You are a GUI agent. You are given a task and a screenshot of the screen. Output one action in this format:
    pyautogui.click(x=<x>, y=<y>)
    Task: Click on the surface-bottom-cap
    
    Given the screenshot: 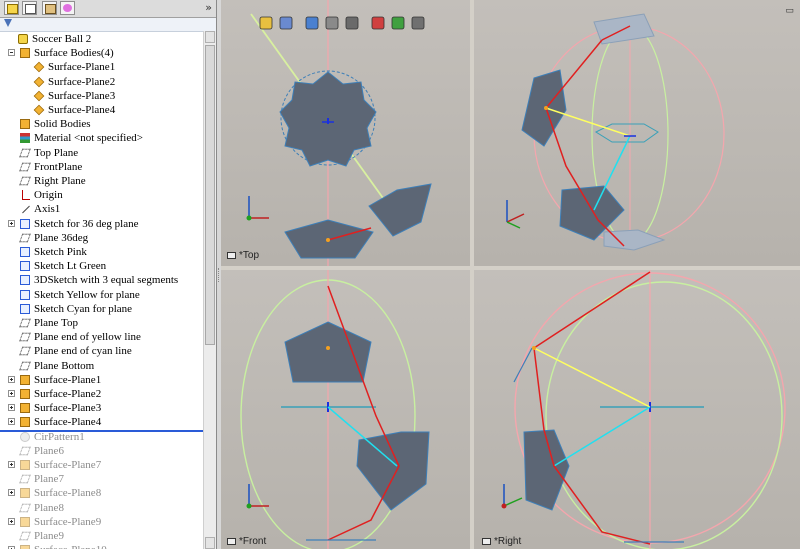 What is the action you would take?
    pyautogui.click(x=634, y=240)
    